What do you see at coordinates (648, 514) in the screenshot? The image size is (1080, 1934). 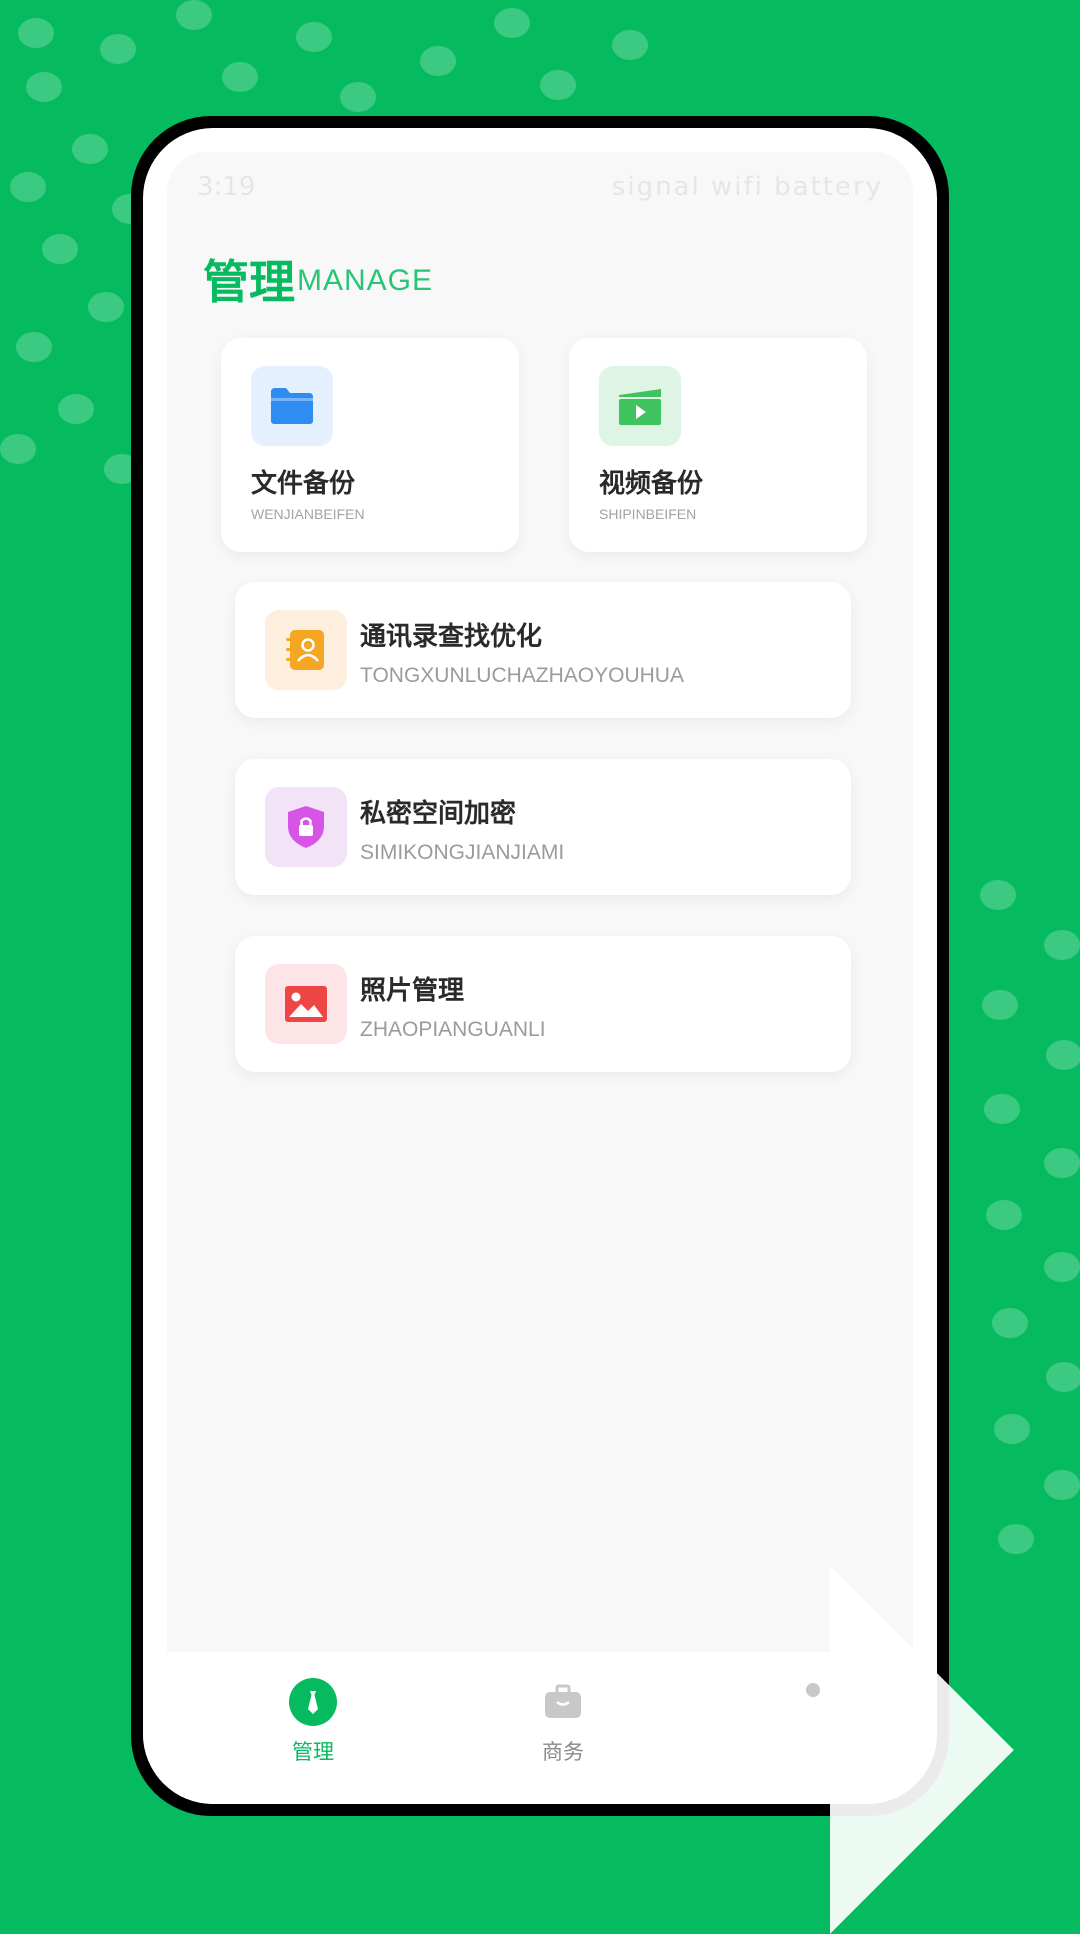 I see `card-subtitle: SHIPINBEIFEN` at bounding box center [648, 514].